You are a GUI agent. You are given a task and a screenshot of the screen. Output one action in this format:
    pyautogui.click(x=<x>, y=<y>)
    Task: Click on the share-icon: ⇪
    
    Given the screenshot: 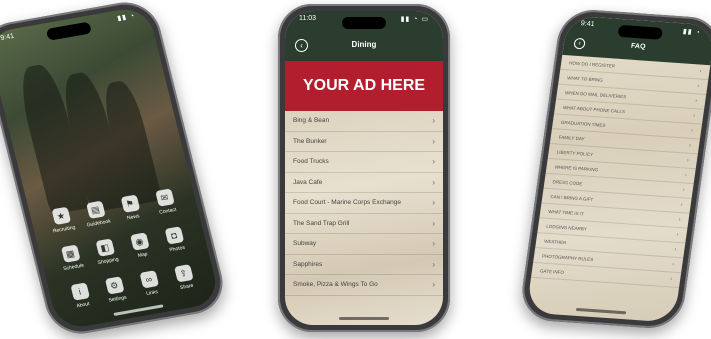 What is the action you would take?
    pyautogui.click(x=183, y=273)
    